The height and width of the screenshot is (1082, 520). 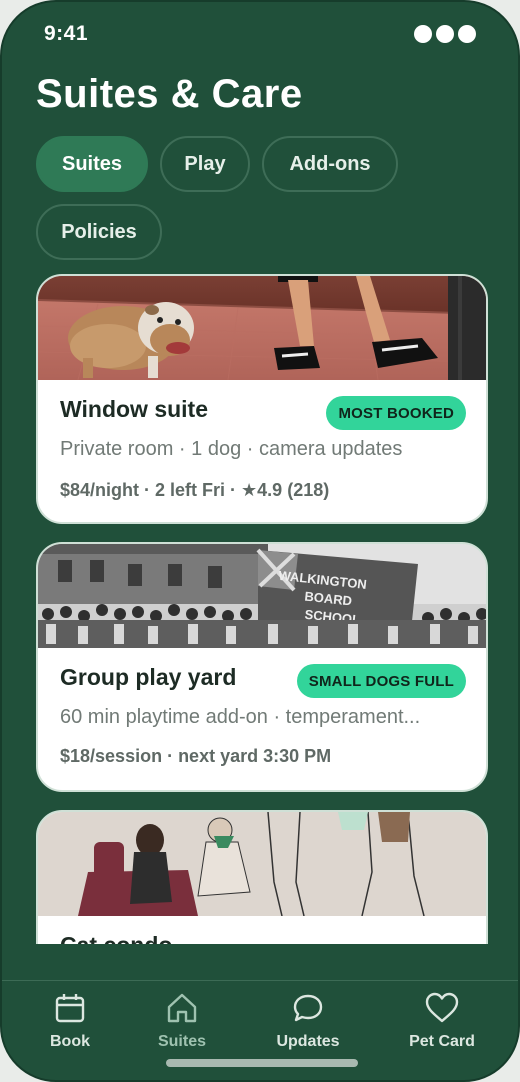 I want to click on tab-suites: Suites, so click(x=92, y=164).